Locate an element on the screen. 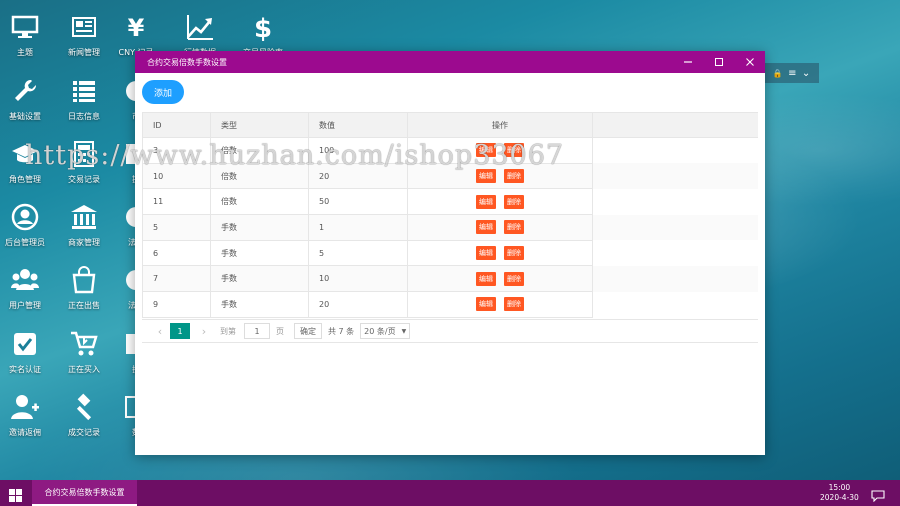 This screenshot has width=900, height=506. desktop-icon-16: 正在出售 is located at coordinates (84, 288).